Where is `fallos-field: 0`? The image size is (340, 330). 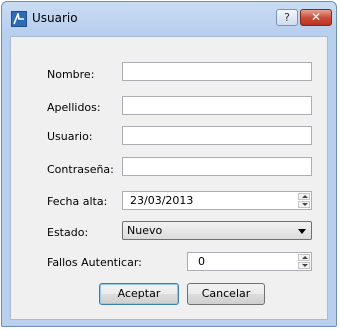
fallos-field: 0 is located at coordinates (249, 261).